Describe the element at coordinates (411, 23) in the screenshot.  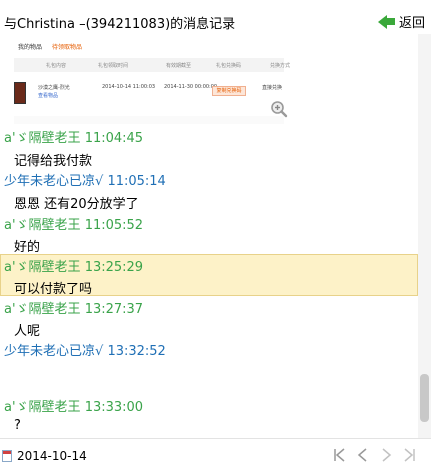
I see `back-label: 返回` at that location.